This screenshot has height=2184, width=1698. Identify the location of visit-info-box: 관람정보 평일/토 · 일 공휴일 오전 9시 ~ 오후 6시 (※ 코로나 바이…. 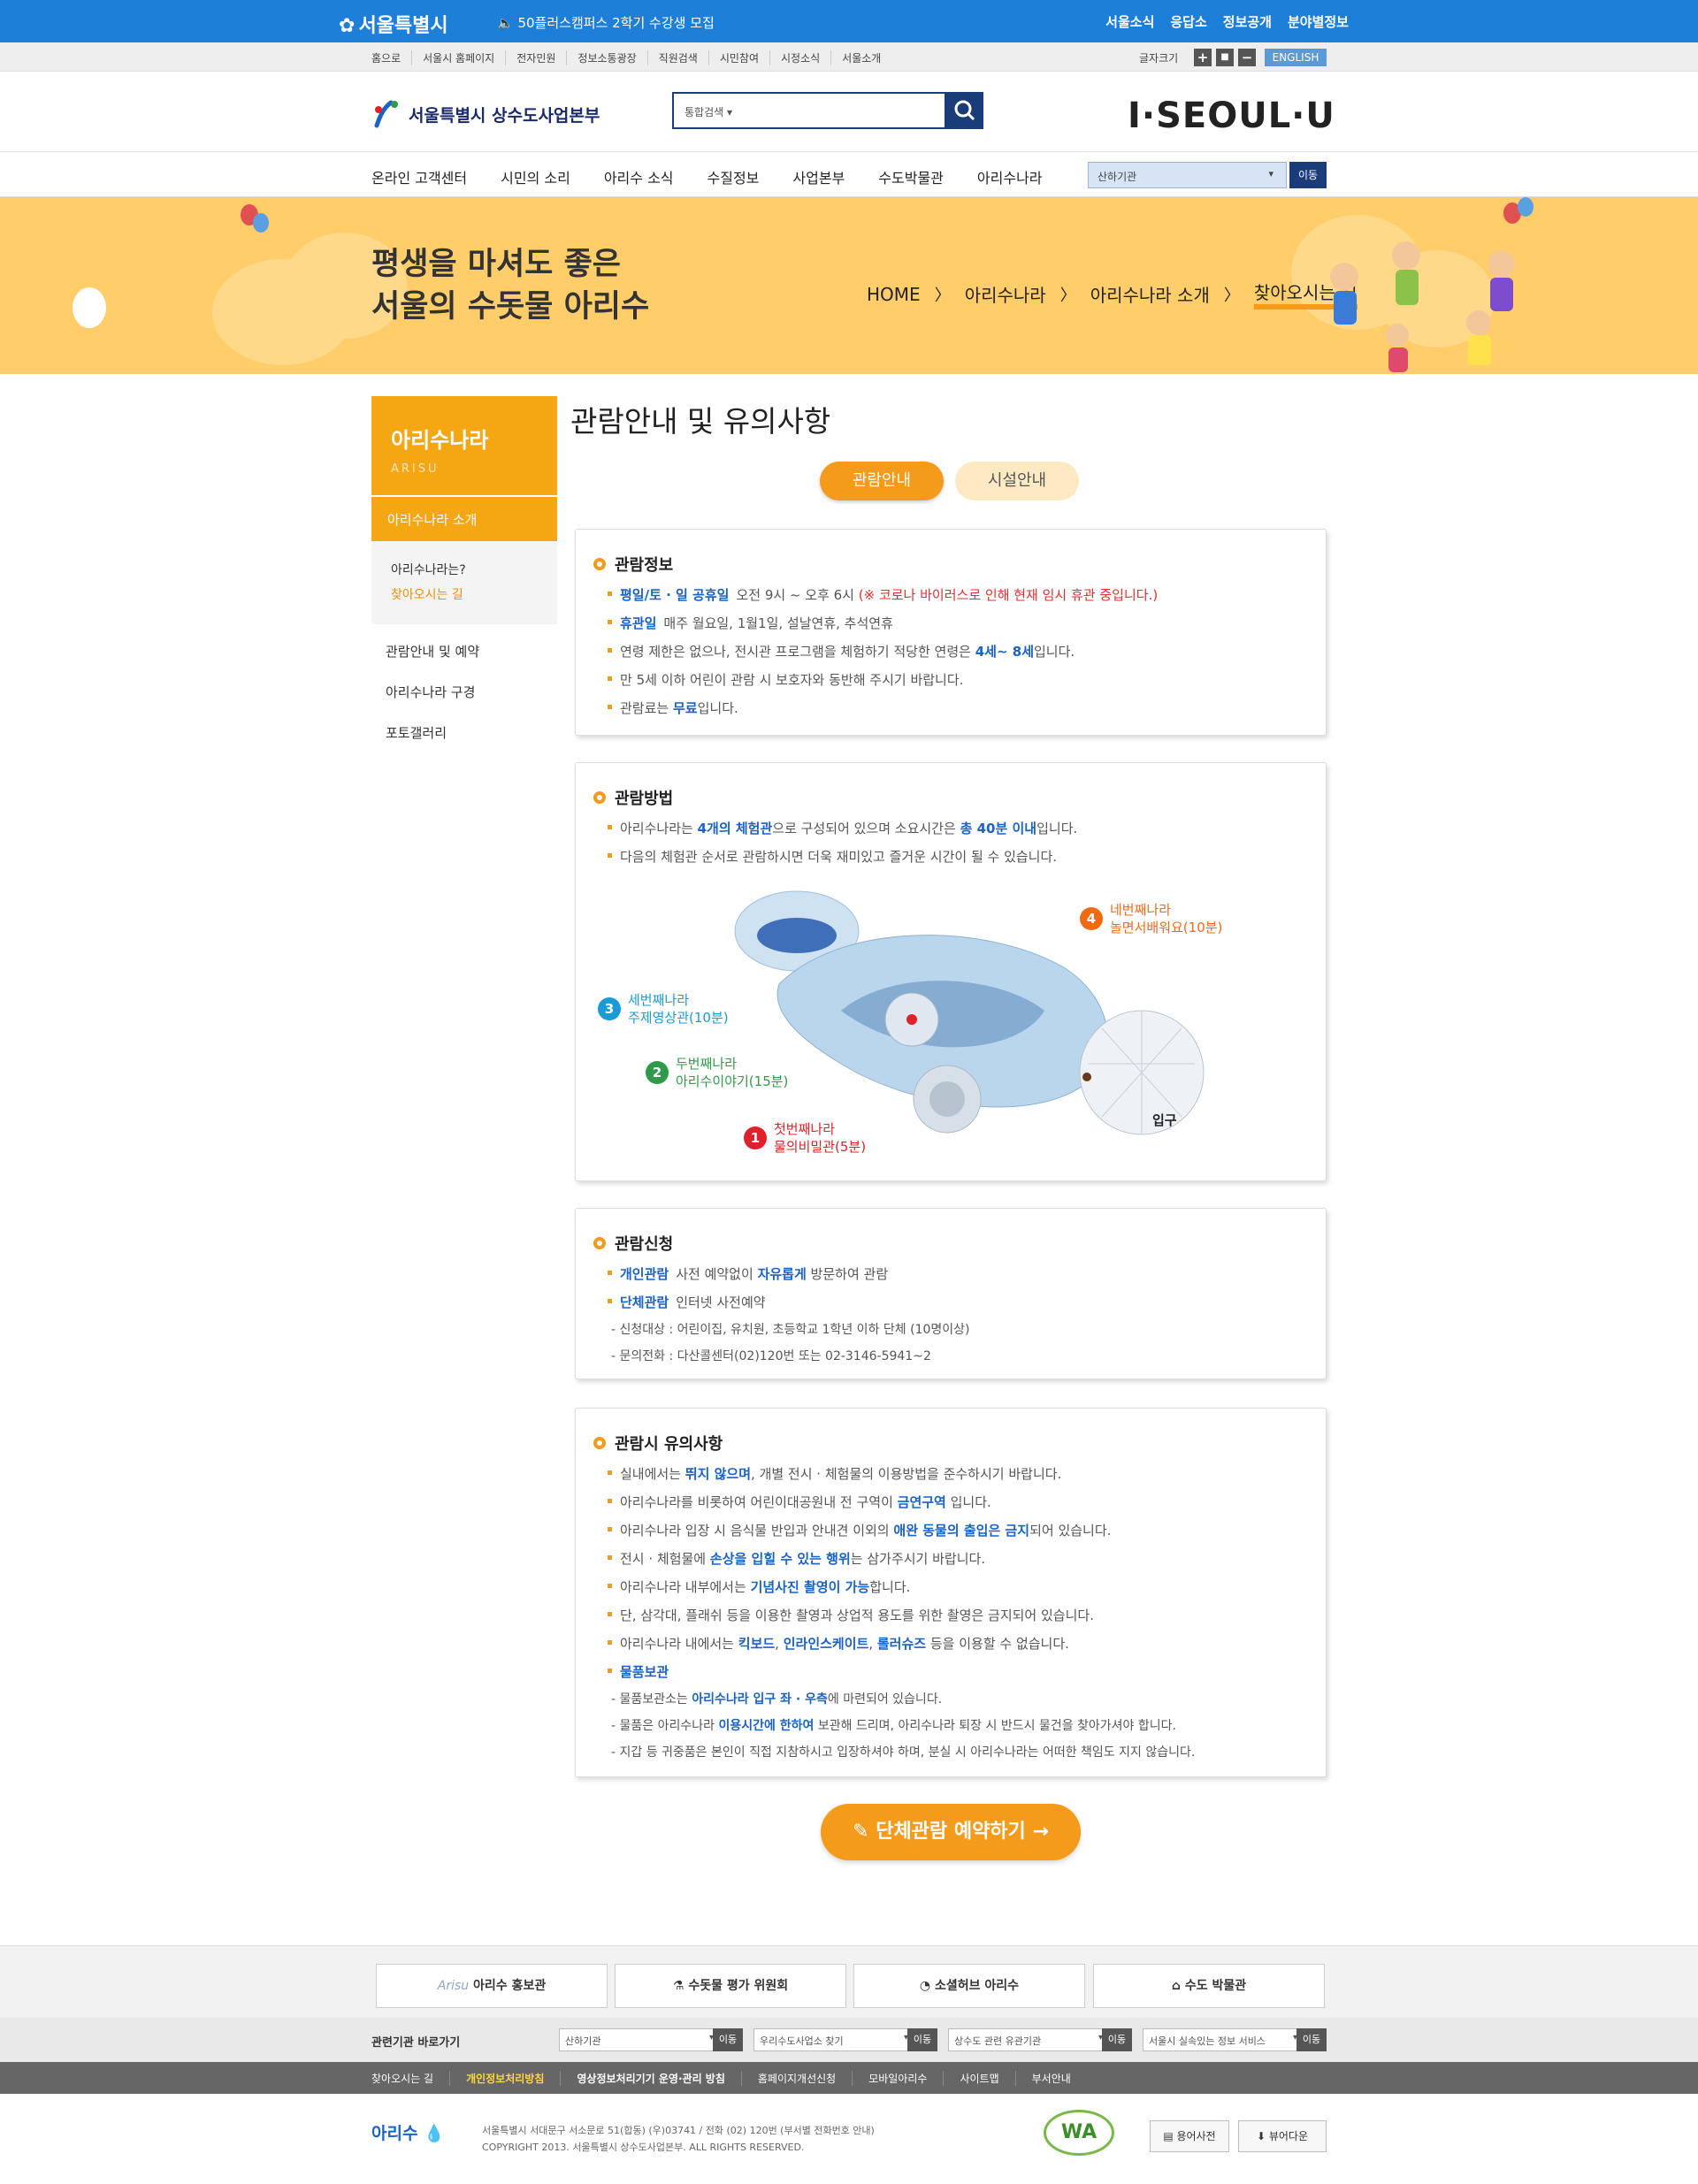
(951, 632).